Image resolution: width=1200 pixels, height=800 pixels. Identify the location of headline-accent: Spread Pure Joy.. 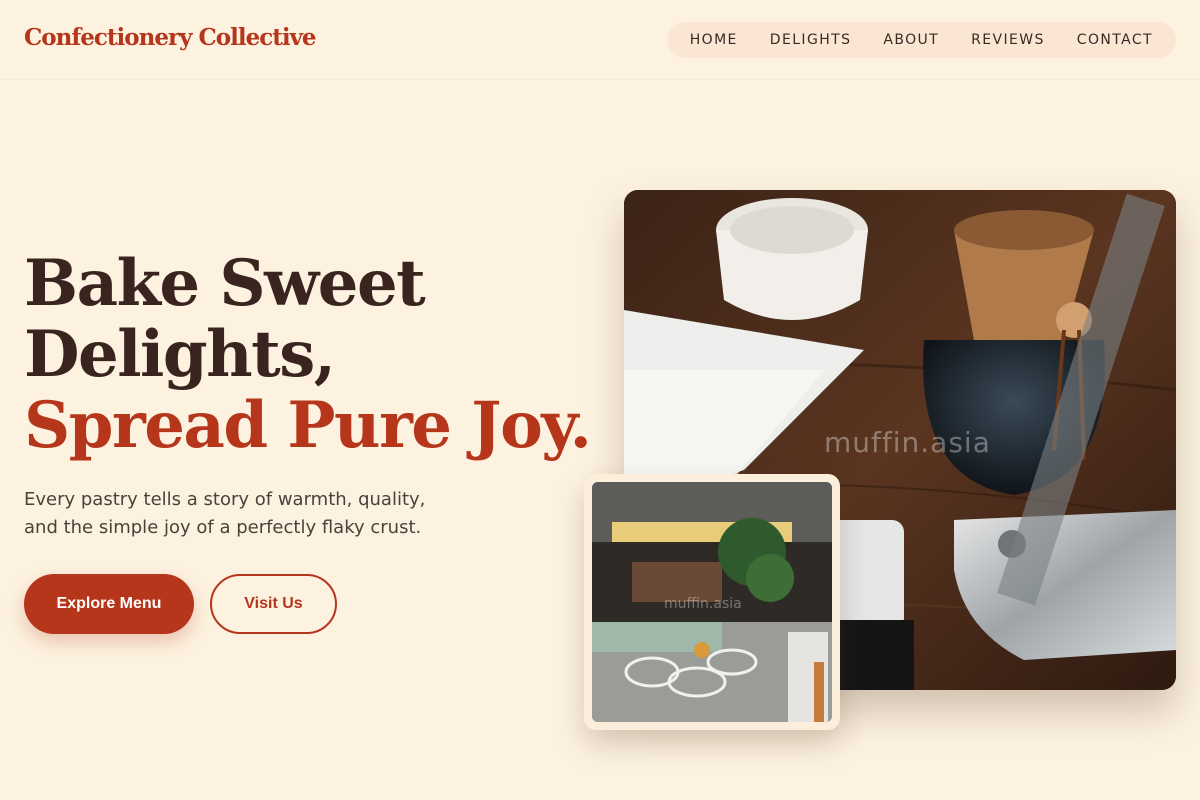
(308, 425).